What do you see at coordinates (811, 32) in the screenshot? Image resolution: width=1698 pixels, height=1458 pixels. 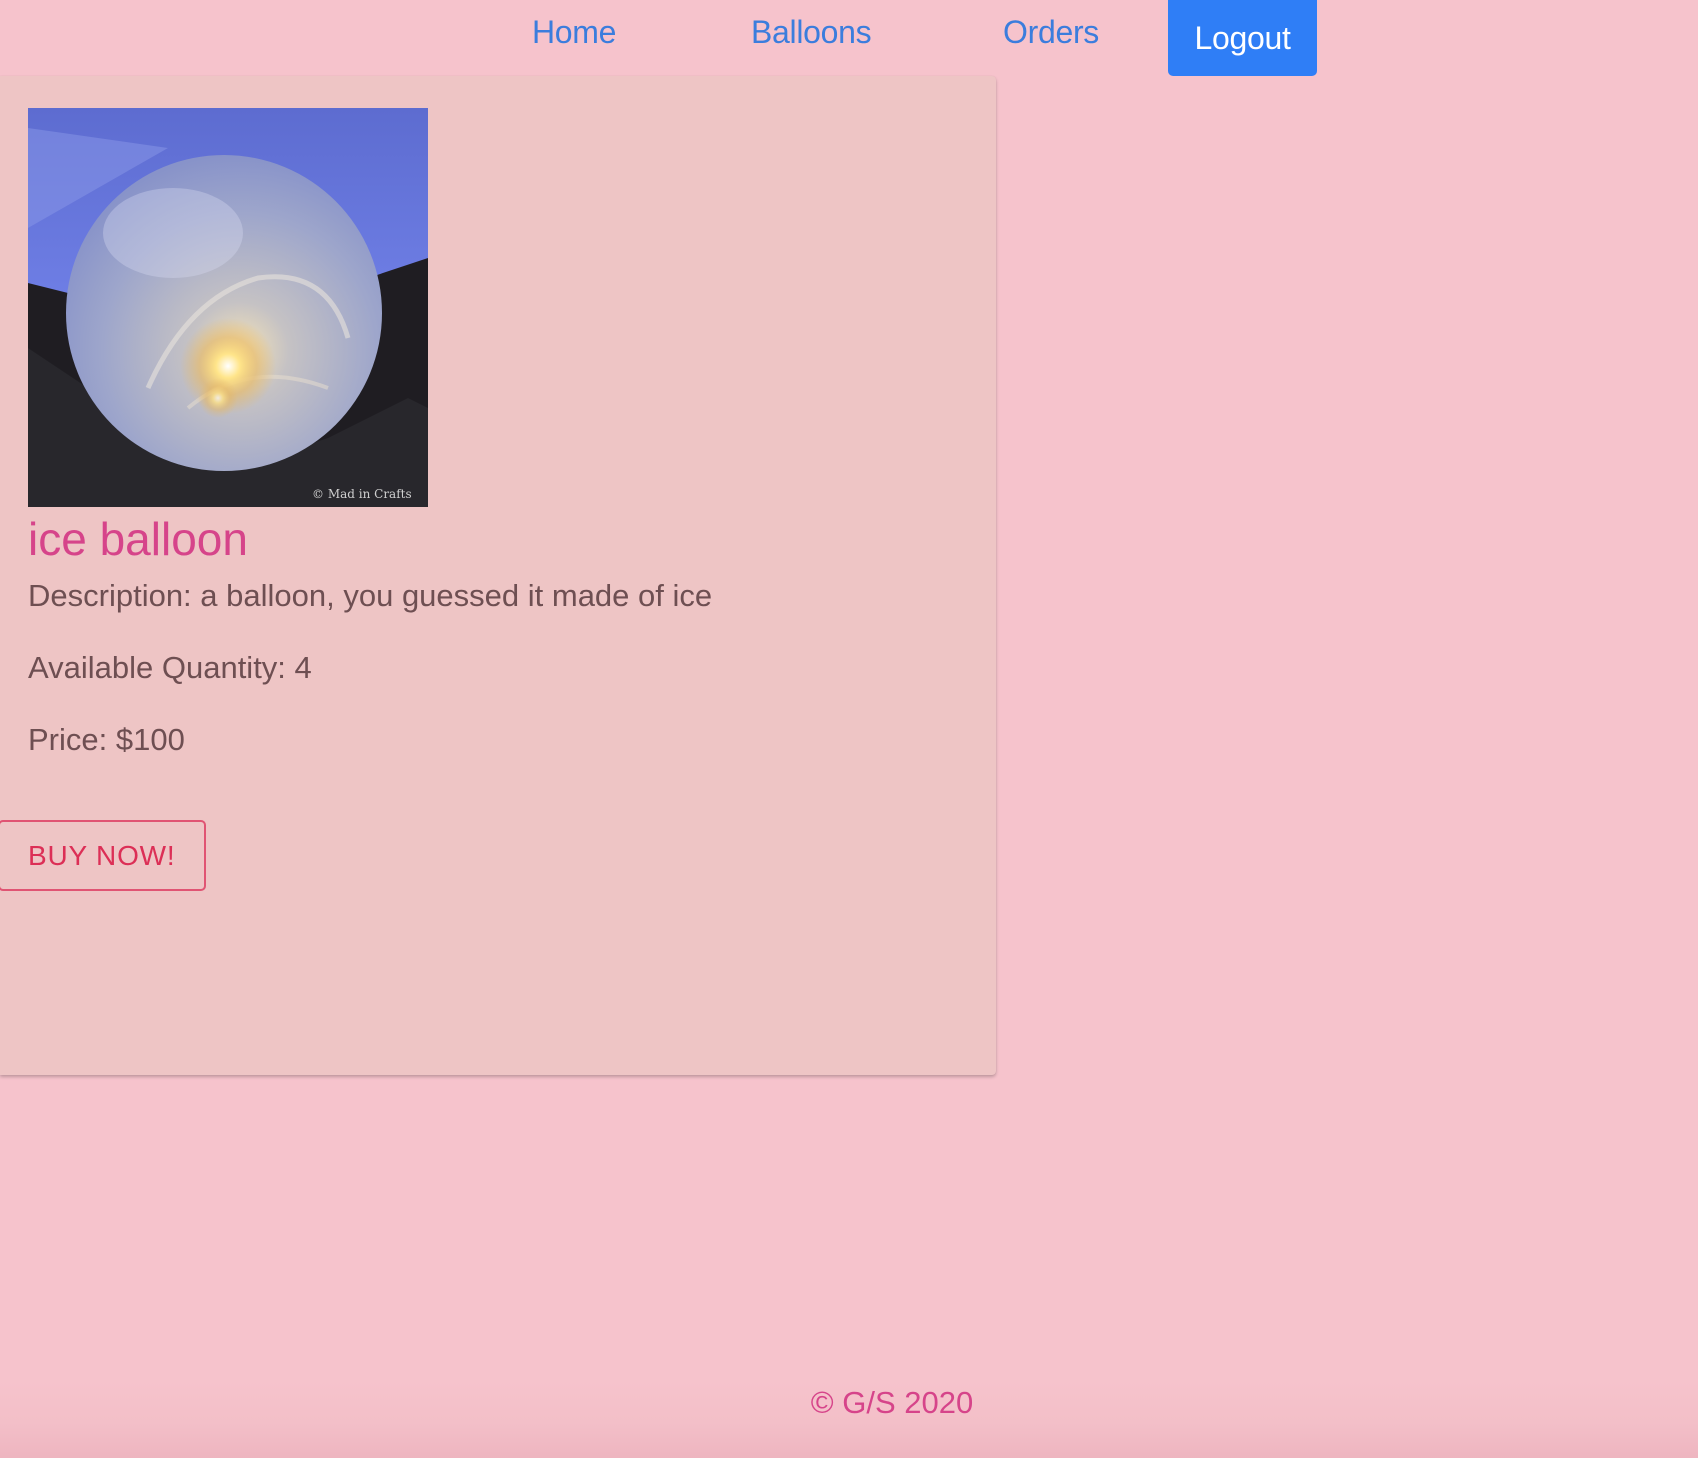 I see `nav-balloons-link: Balloons` at bounding box center [811, 32].